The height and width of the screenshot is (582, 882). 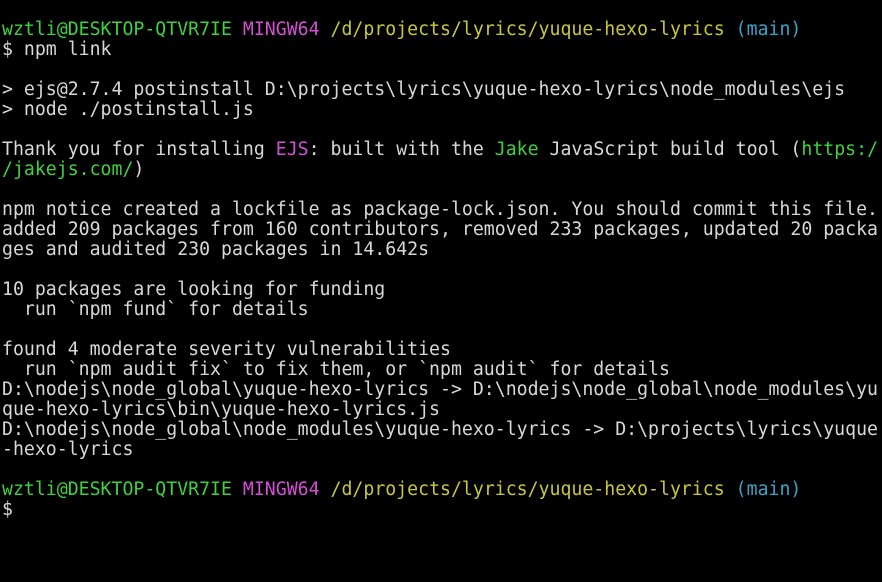 I want to click on output-line: -hexo-lyrics, so click(x=68, y=450).